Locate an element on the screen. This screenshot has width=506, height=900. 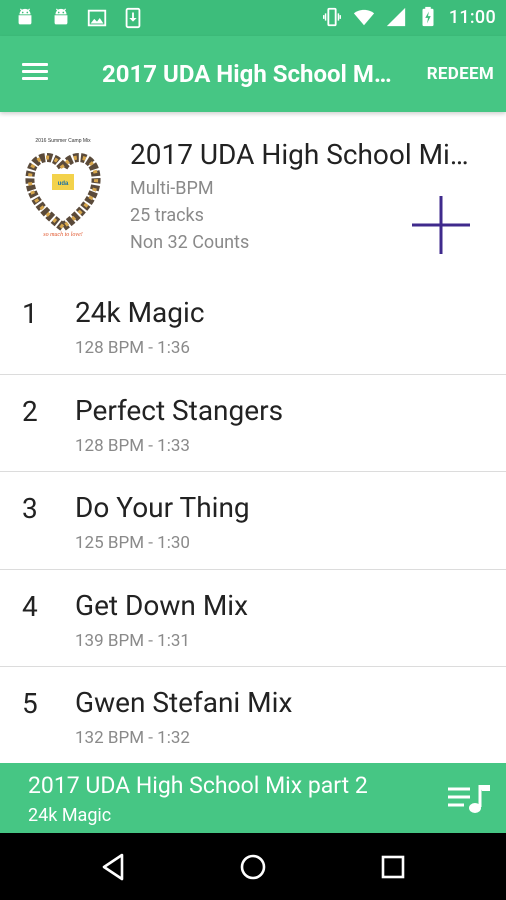
battery-charging-icon is located at coordinates (428, 16).